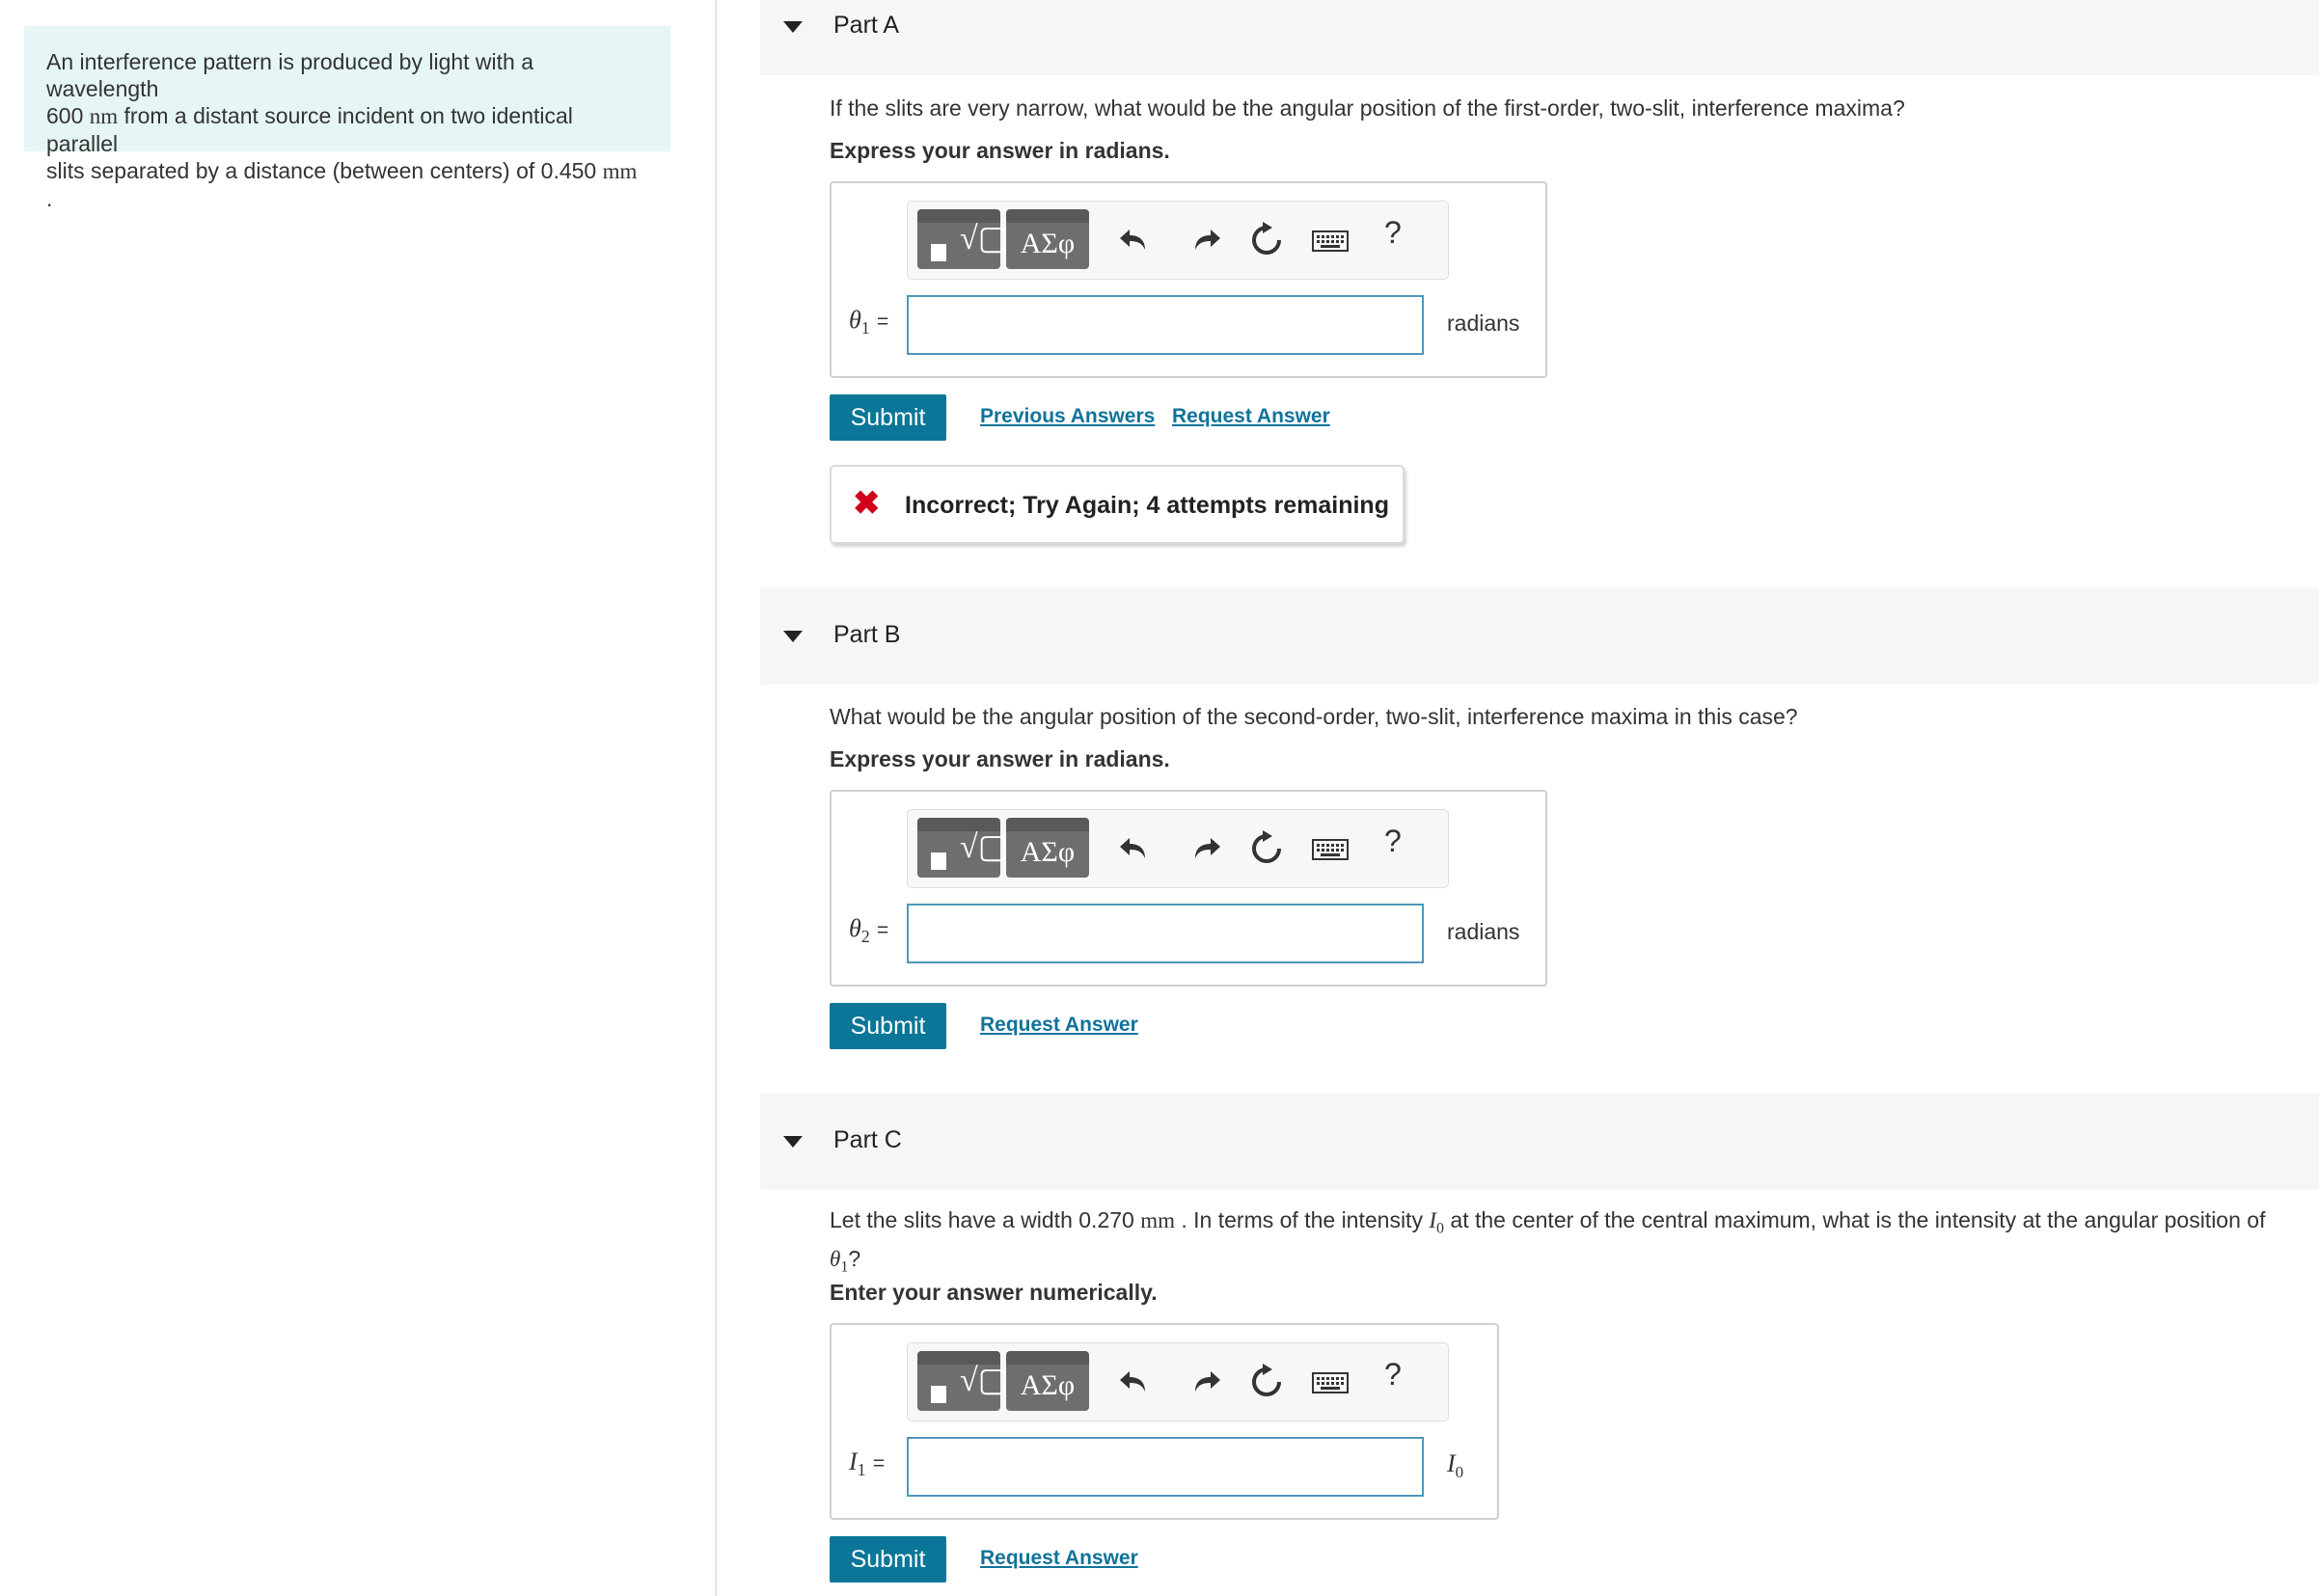 The height and width of the screenshot is (1596, 2319). Describe the element at coordinates (994, 1292) in the screenshot. I see `part-c-instruction: Enter your answer numerically.` at that location.